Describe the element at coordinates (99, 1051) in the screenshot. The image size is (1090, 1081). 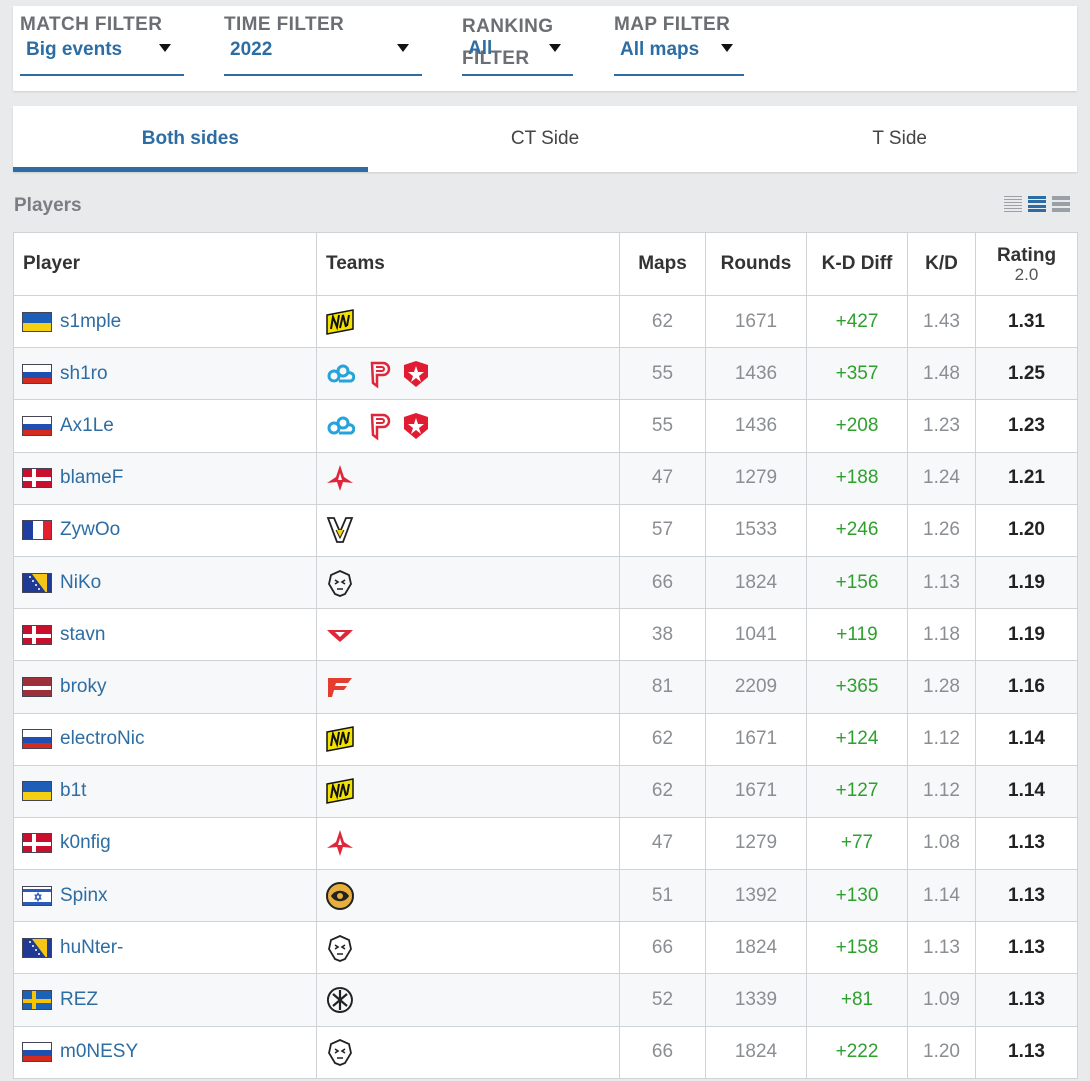
I see `player-name-link: m0NESY` at that location.